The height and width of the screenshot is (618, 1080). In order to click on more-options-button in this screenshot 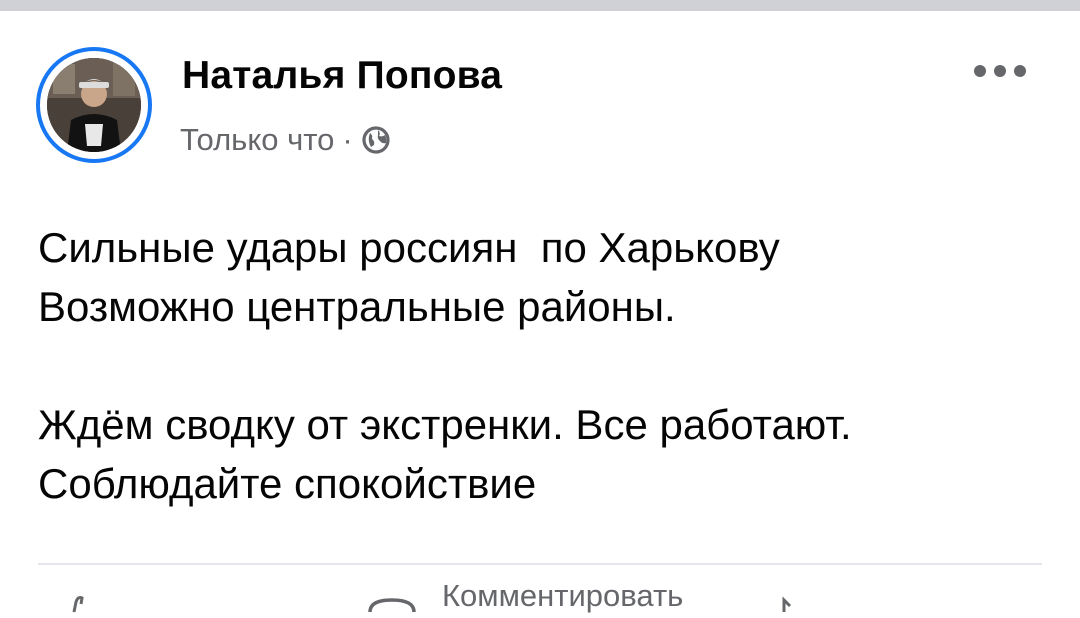, I will do `click(1000, 71)`.